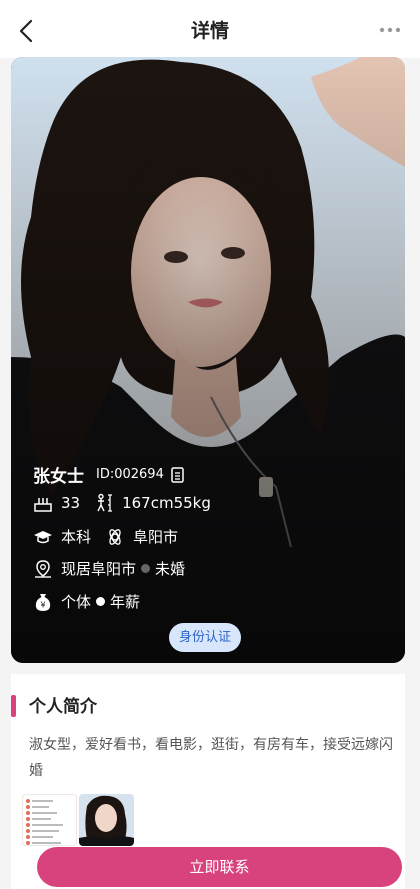  I want to click on copy-id-icon, so click(178, 475).